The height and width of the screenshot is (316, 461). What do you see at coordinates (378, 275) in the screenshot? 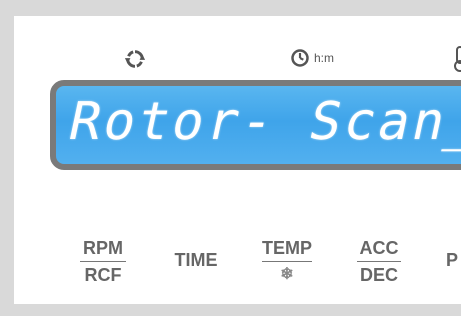
I see `dec-label: DEC` at bounding box center [378, 275].